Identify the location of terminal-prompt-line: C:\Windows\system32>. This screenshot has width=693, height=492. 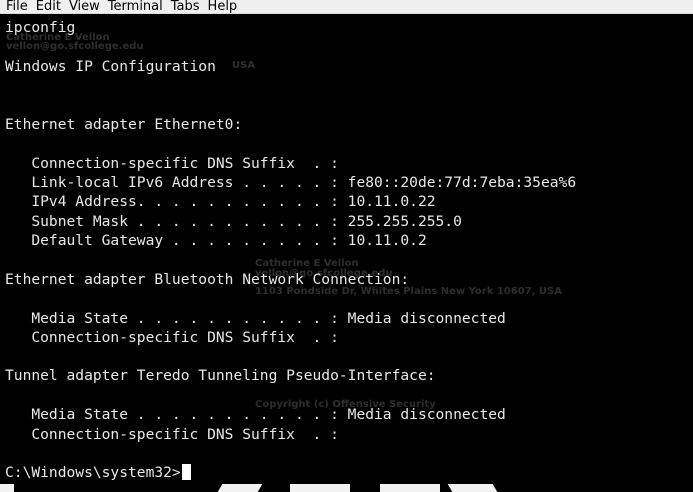
(98, 472).